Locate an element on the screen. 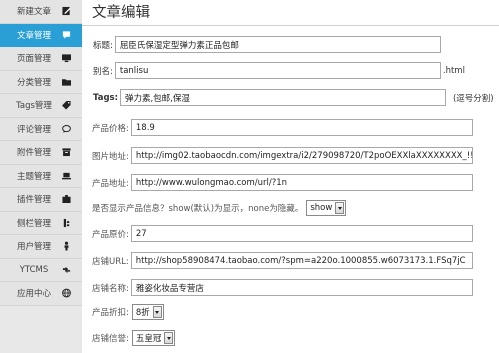  sidebar-item-label: YTCMS is located at coordinates (34, 269).